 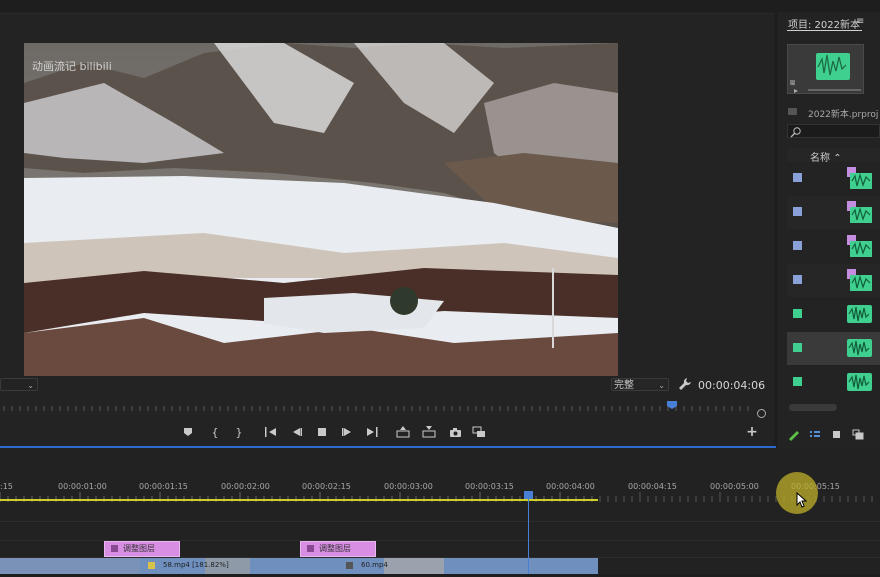 I want to click on lift-icon, so click(x=403, y=432).